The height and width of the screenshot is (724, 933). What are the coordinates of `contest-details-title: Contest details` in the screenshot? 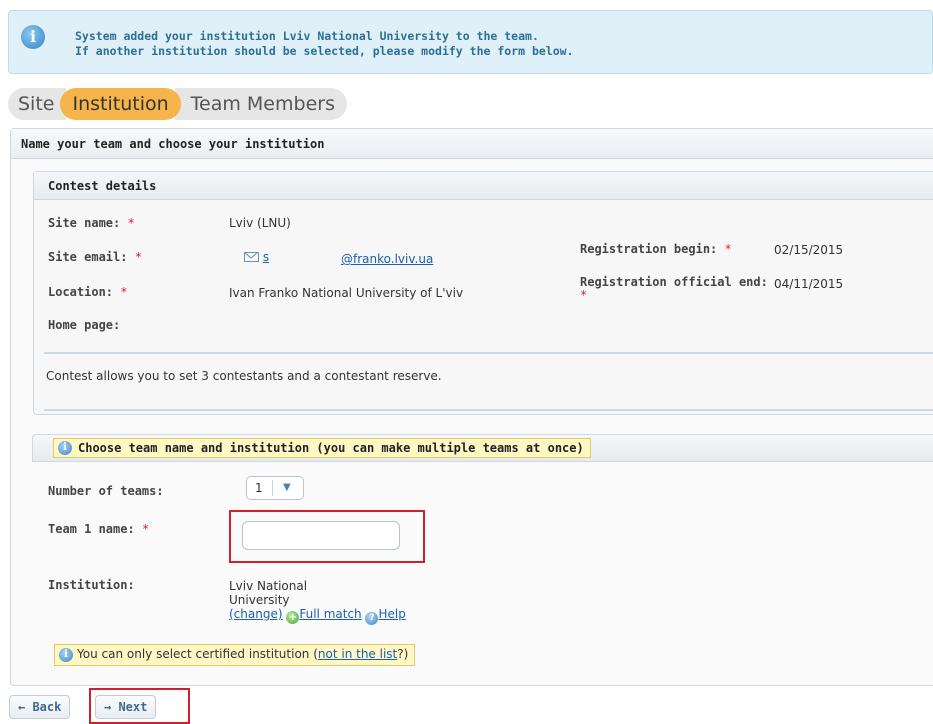 It's located at (483, 186).